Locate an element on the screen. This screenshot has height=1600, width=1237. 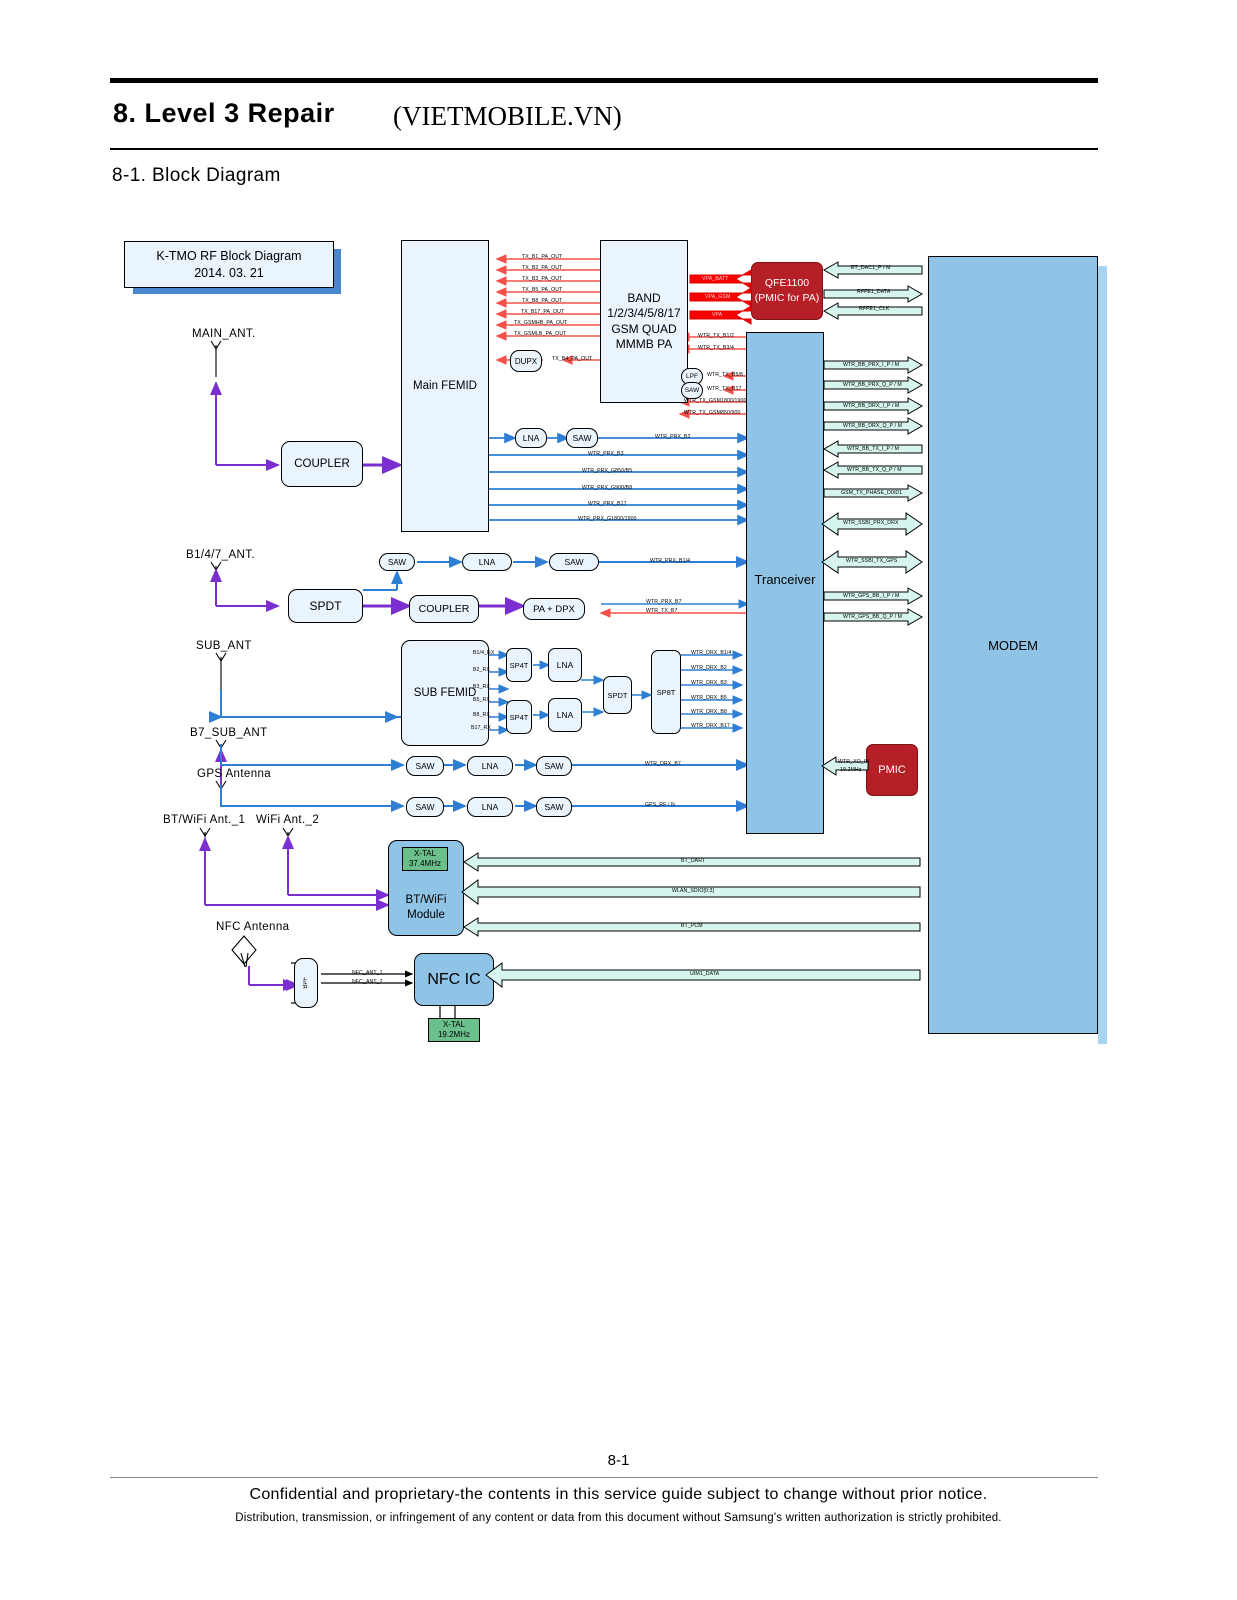
block-pmic: PMIC is located at coordinates (892, 770).